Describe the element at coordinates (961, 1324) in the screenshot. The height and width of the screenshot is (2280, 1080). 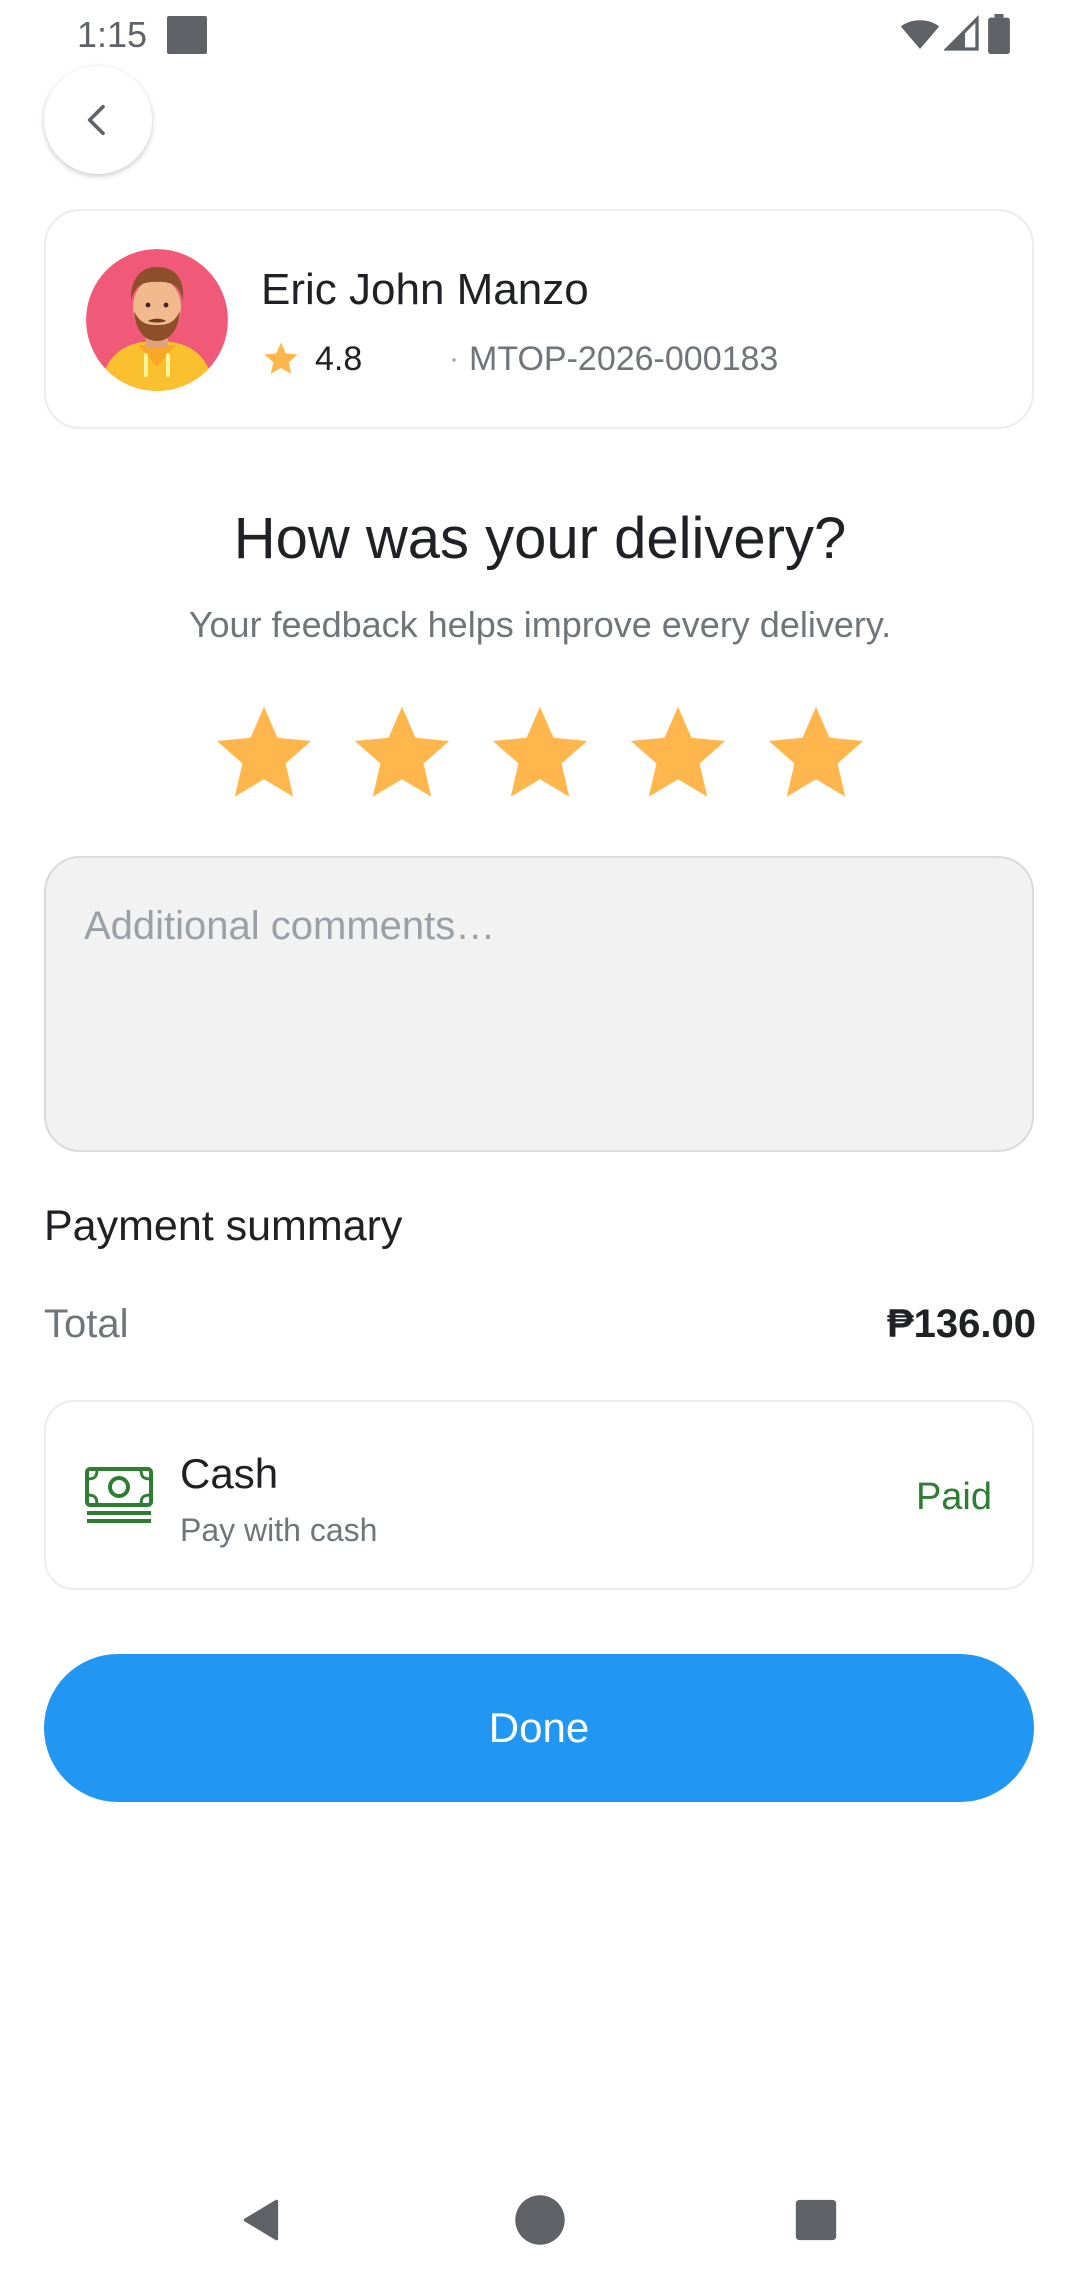
I see `total-value: ₱136.00` at that location.